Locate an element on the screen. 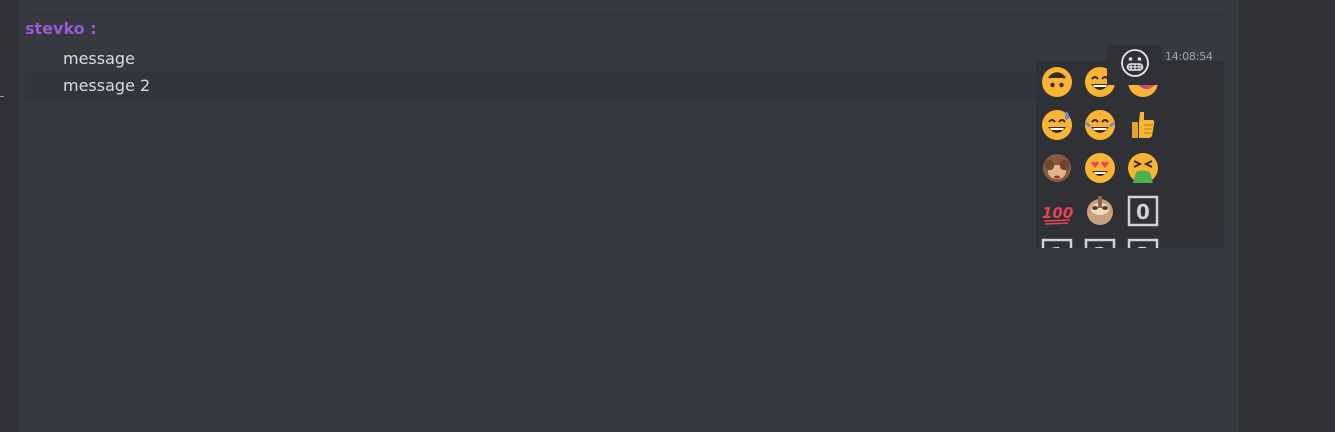 The image size is (1335, 432). see-no-evil-monkey-icon is located at coordinates (1057, 168).